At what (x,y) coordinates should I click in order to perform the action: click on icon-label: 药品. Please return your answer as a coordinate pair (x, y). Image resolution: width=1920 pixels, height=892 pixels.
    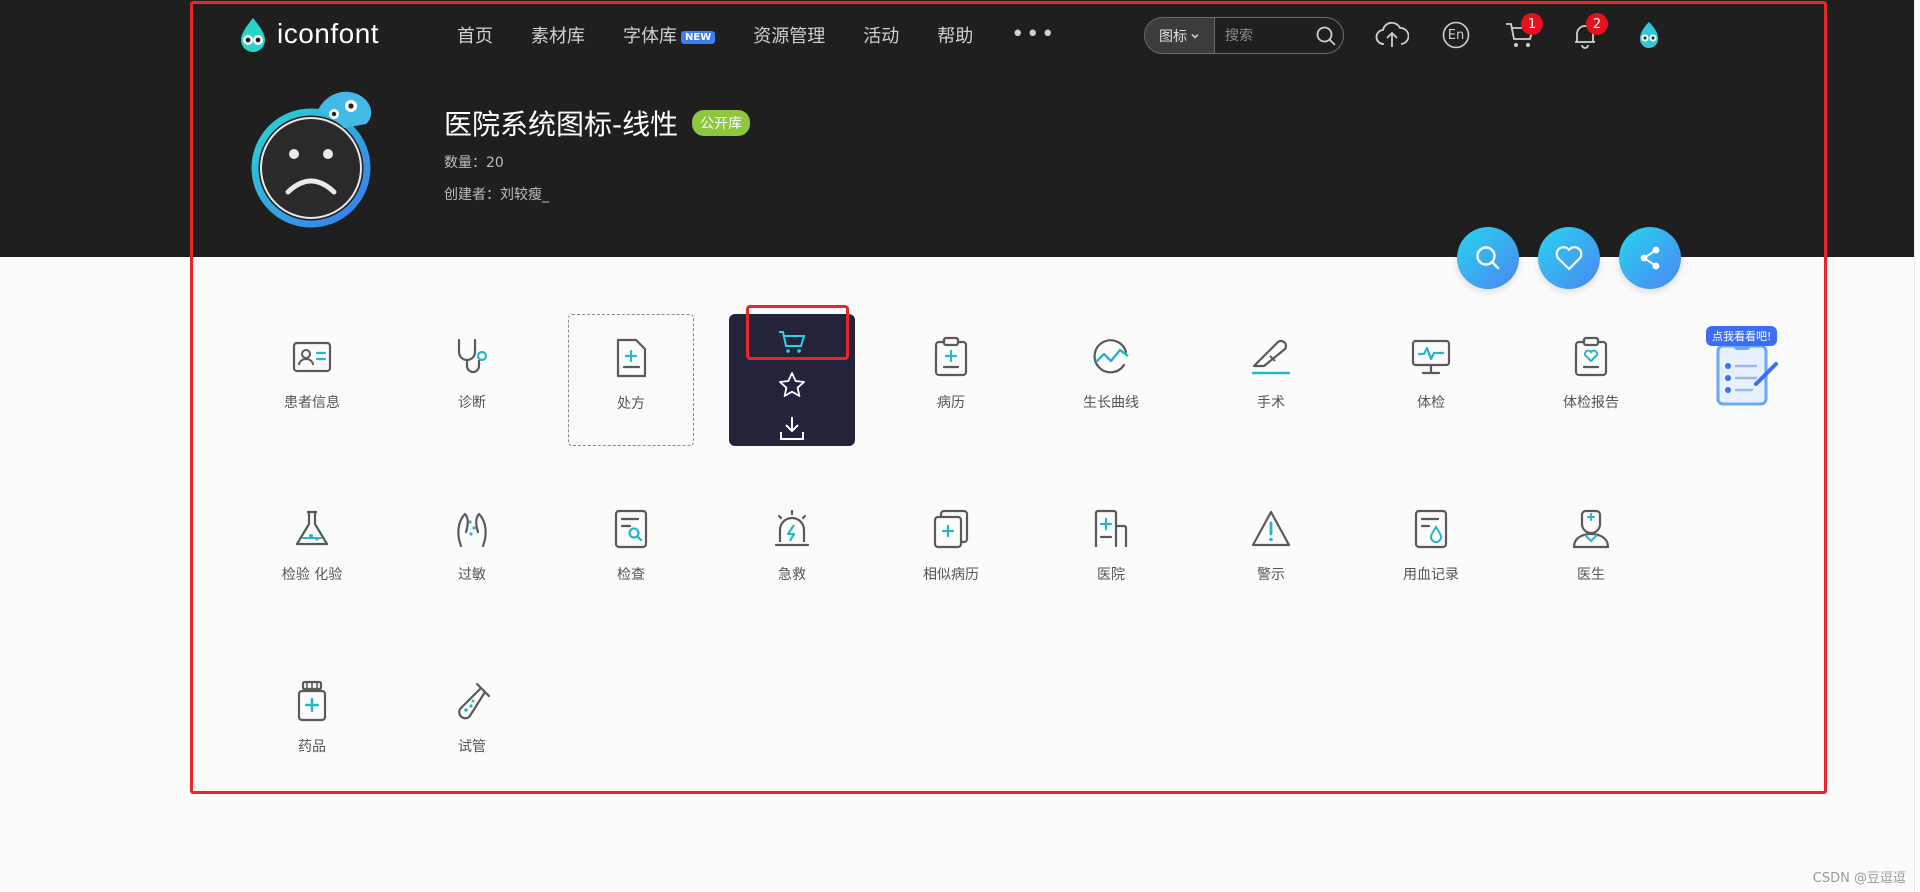
    Looking at the image, I should click on (312, 747).